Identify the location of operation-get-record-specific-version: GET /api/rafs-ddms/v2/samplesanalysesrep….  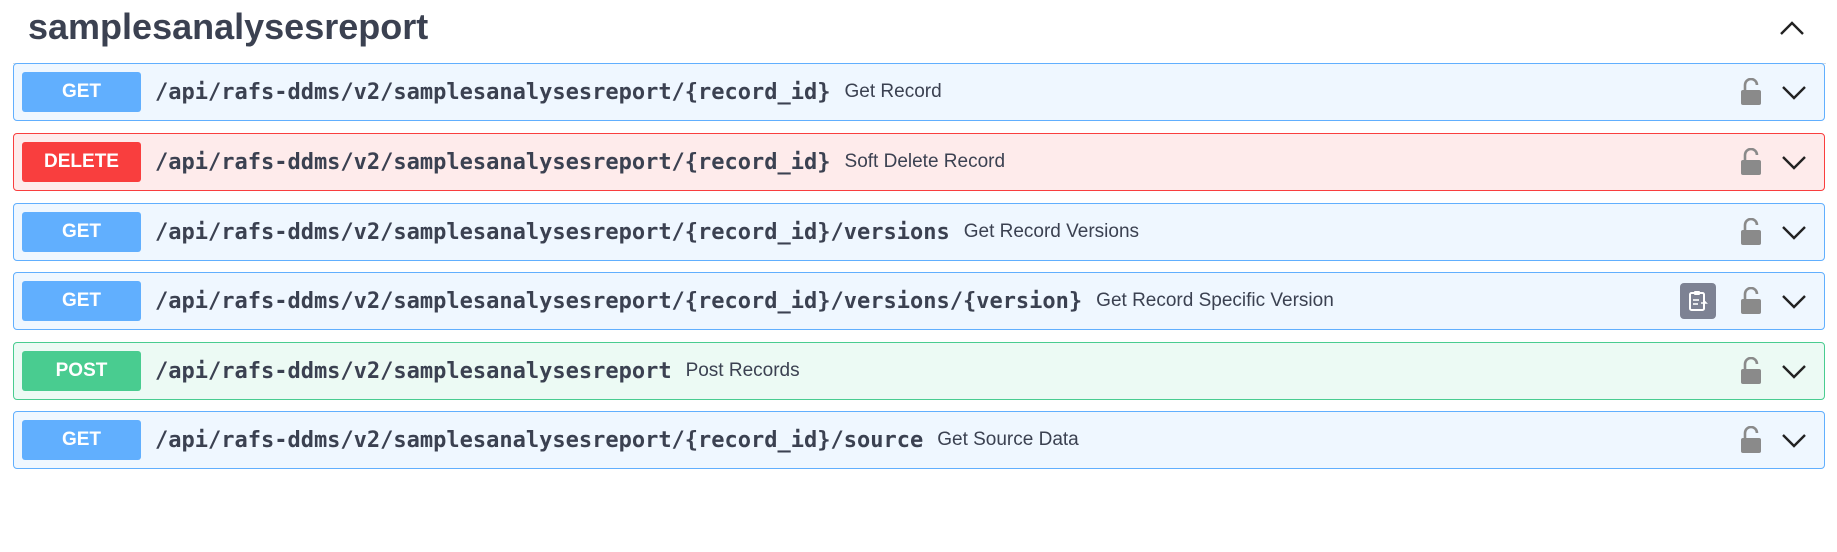
(919, 301).